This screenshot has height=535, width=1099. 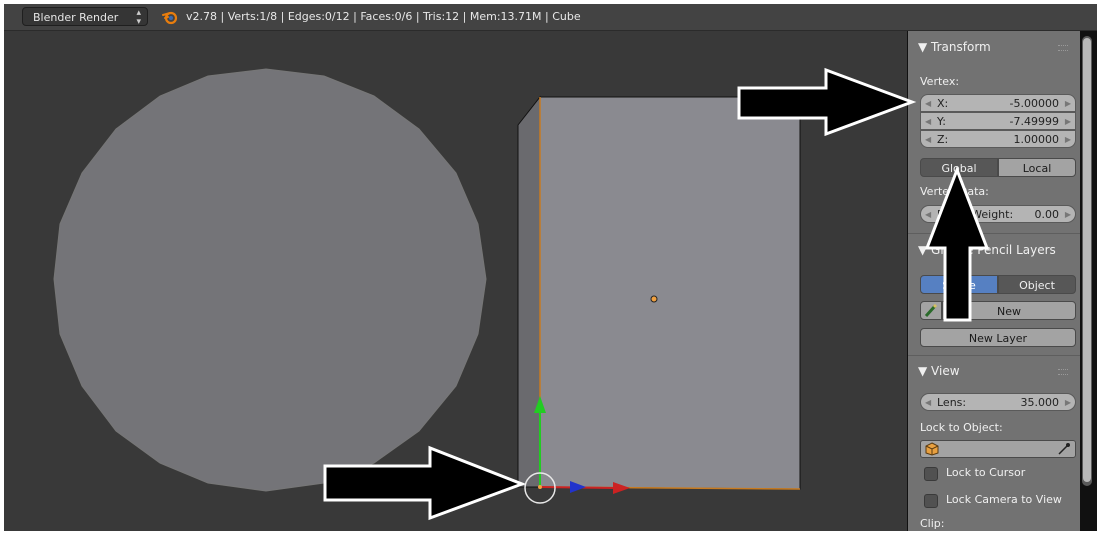 I want to click on object-origin, so click(x=654, y=299).